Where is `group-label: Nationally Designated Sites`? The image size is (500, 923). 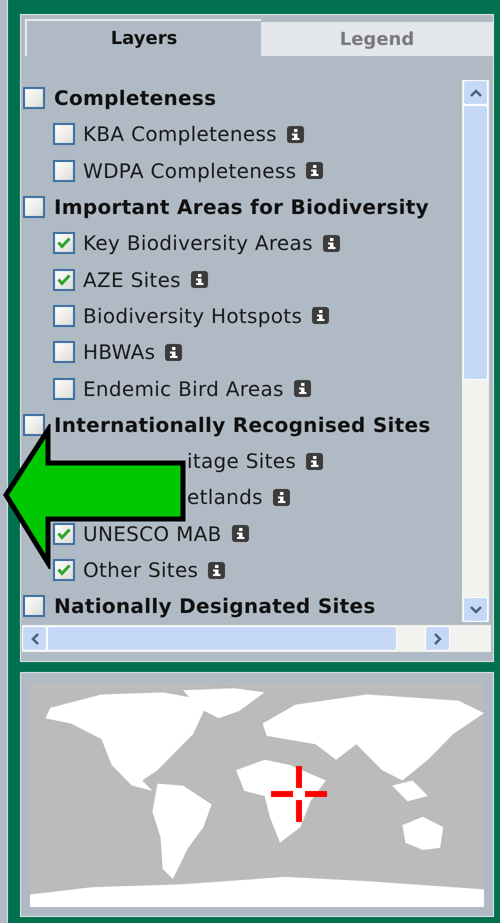 group-label: Nationally Designated Sites is located at coordinates (215, 606).